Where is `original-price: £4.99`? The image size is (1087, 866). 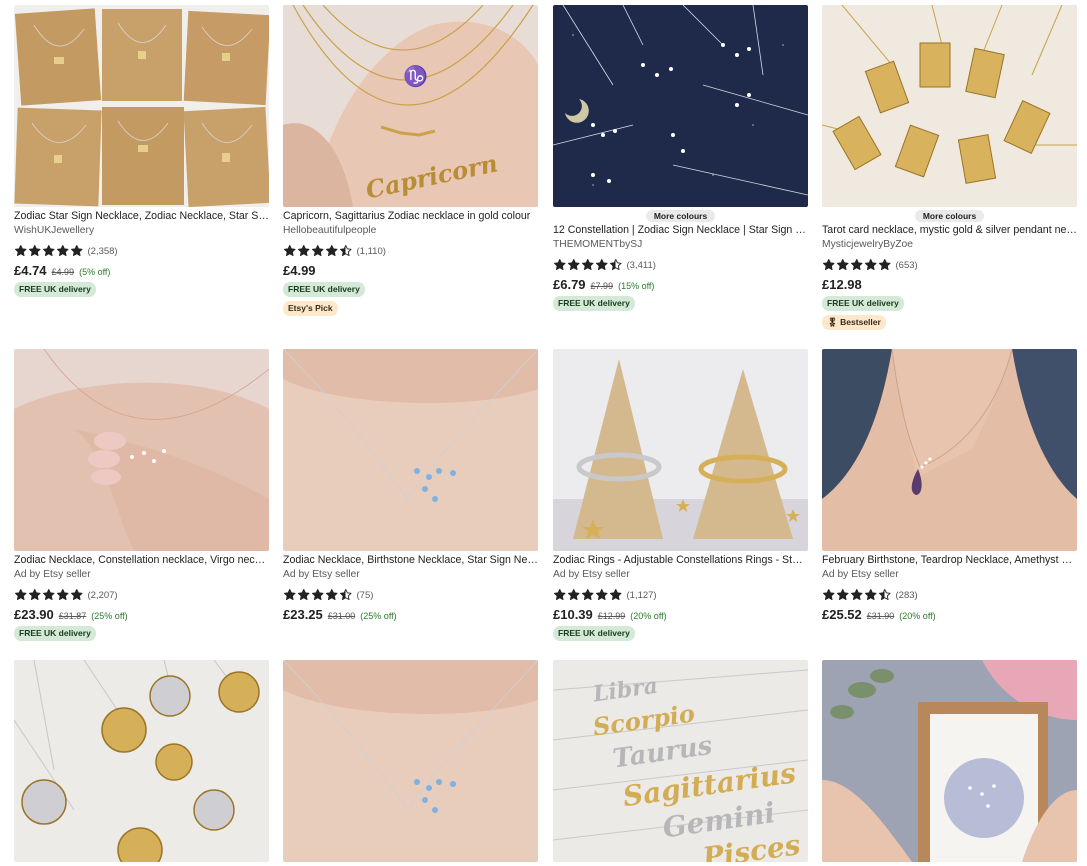
original-price: £4.99 is located at coordinates (63, 272).